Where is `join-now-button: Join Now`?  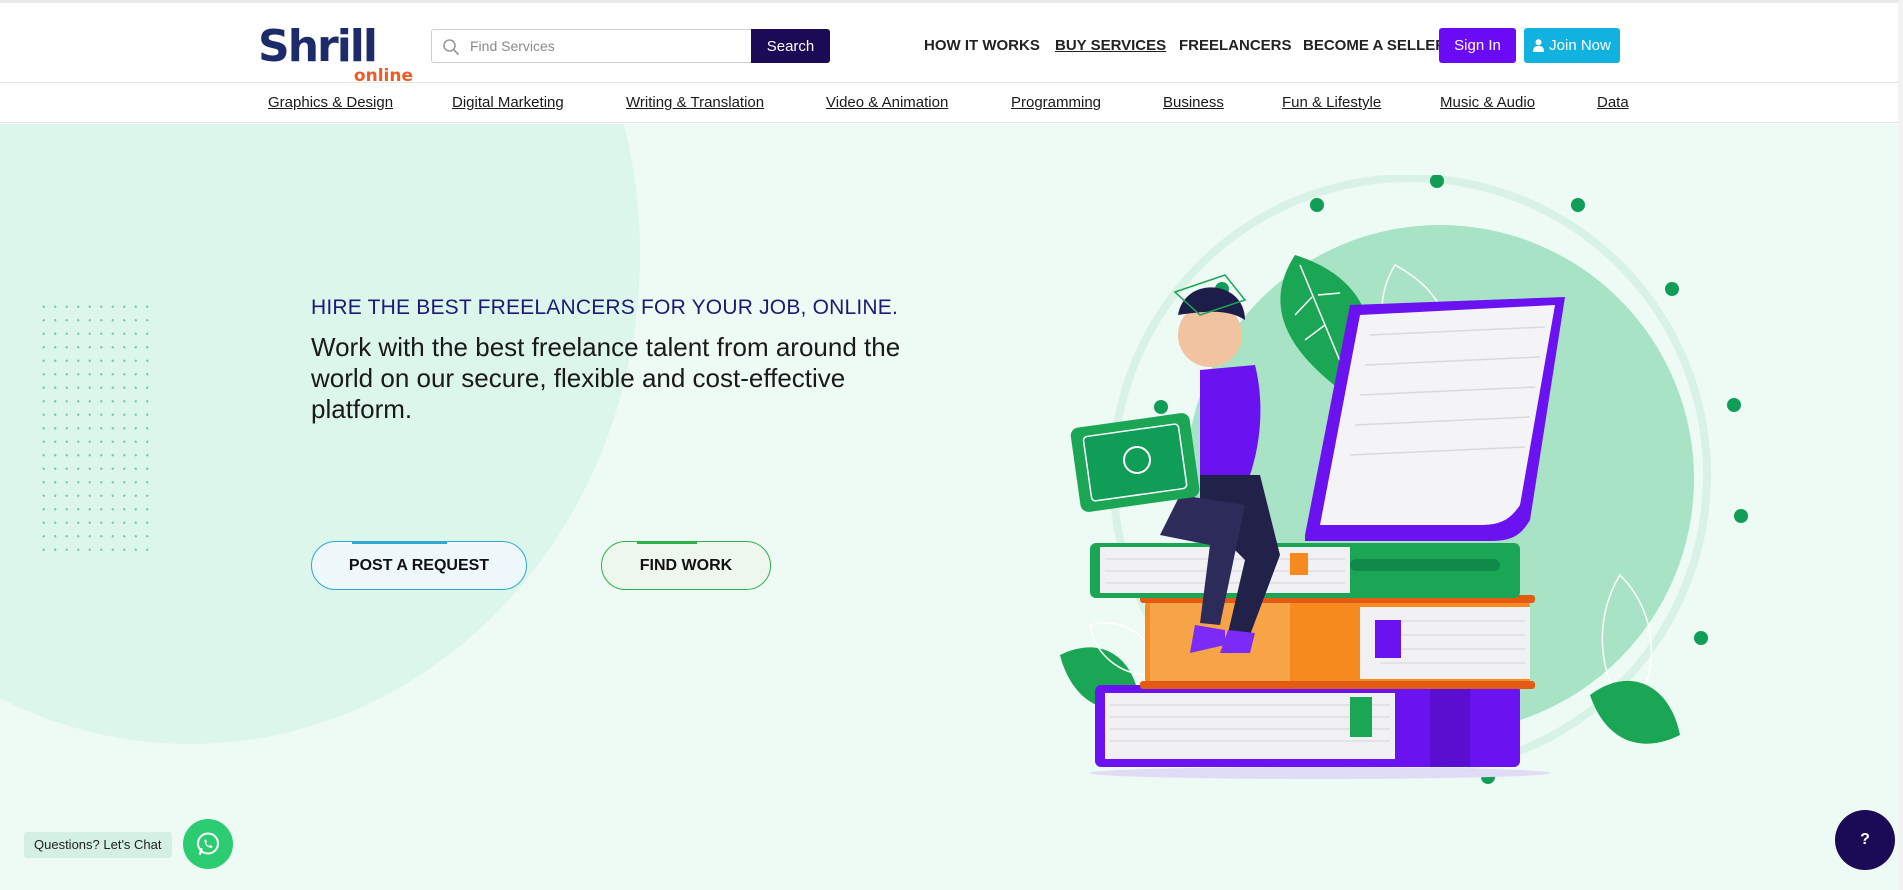
join-now-button: Join Now is located at coordinates (1572, 45).